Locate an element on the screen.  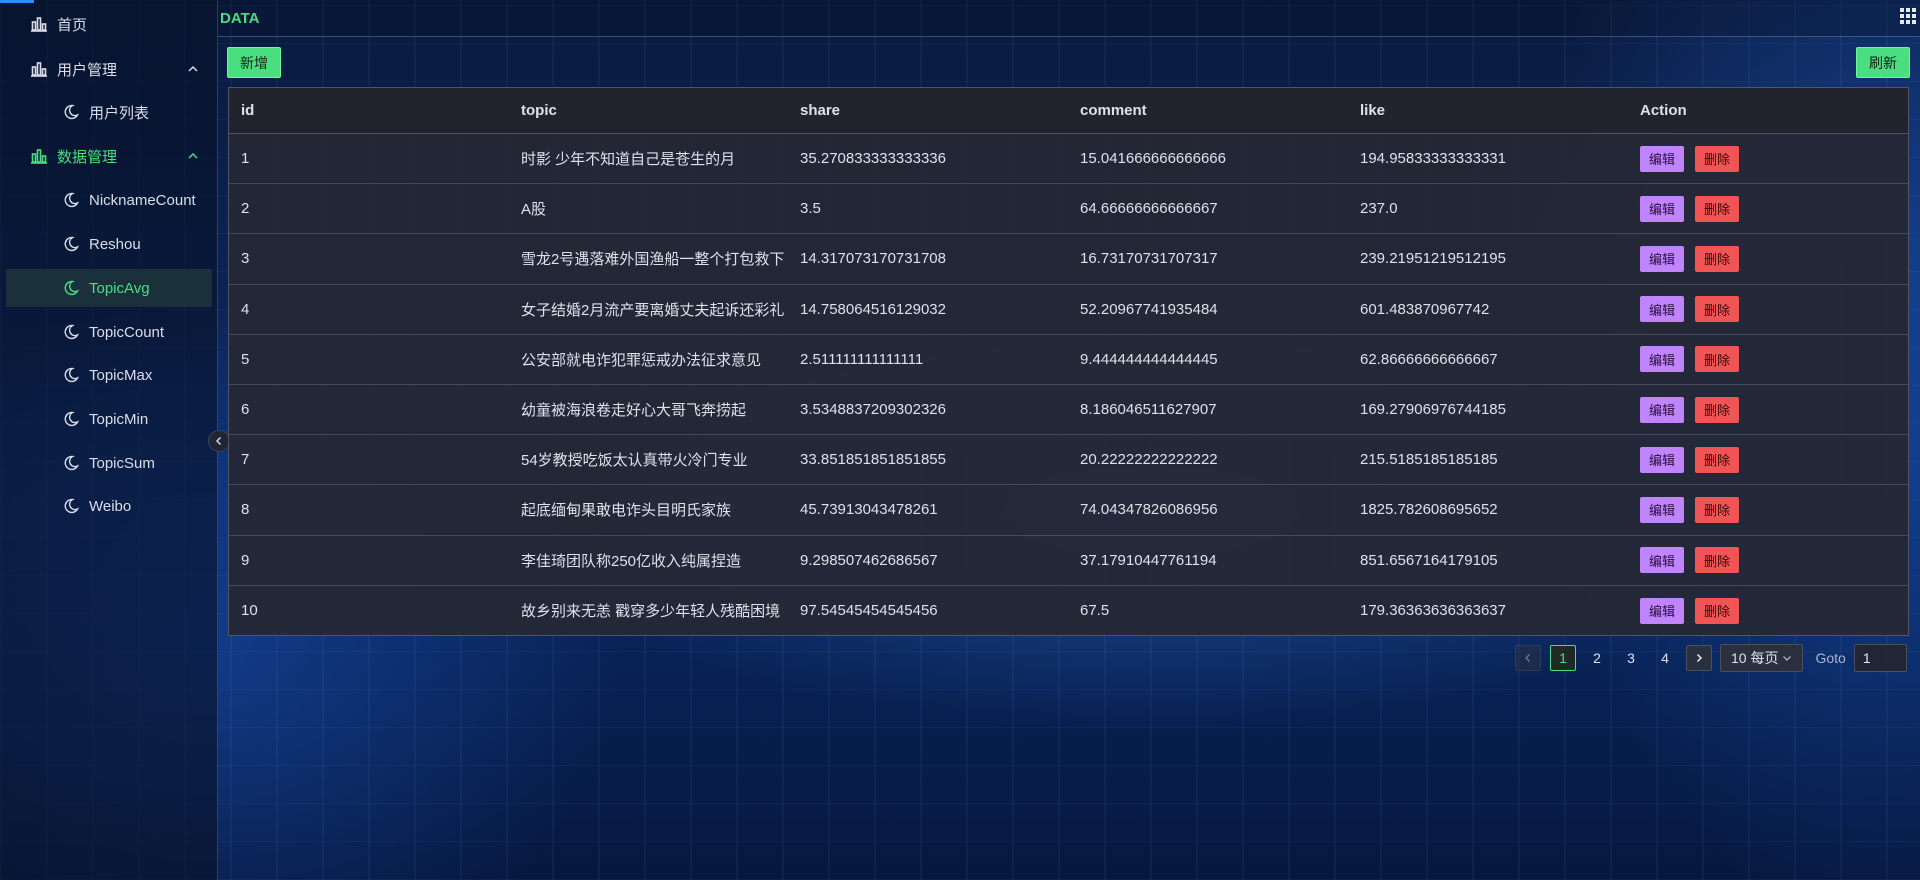
page-number-2: 2 is located at coordinates (1597, 658).